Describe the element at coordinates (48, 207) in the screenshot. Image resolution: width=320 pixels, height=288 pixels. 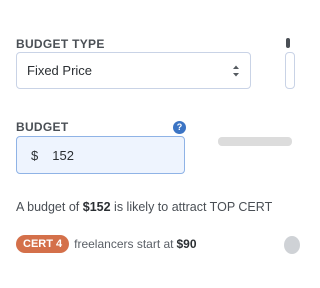
I see `advice-prefix: A budget of` at that location.